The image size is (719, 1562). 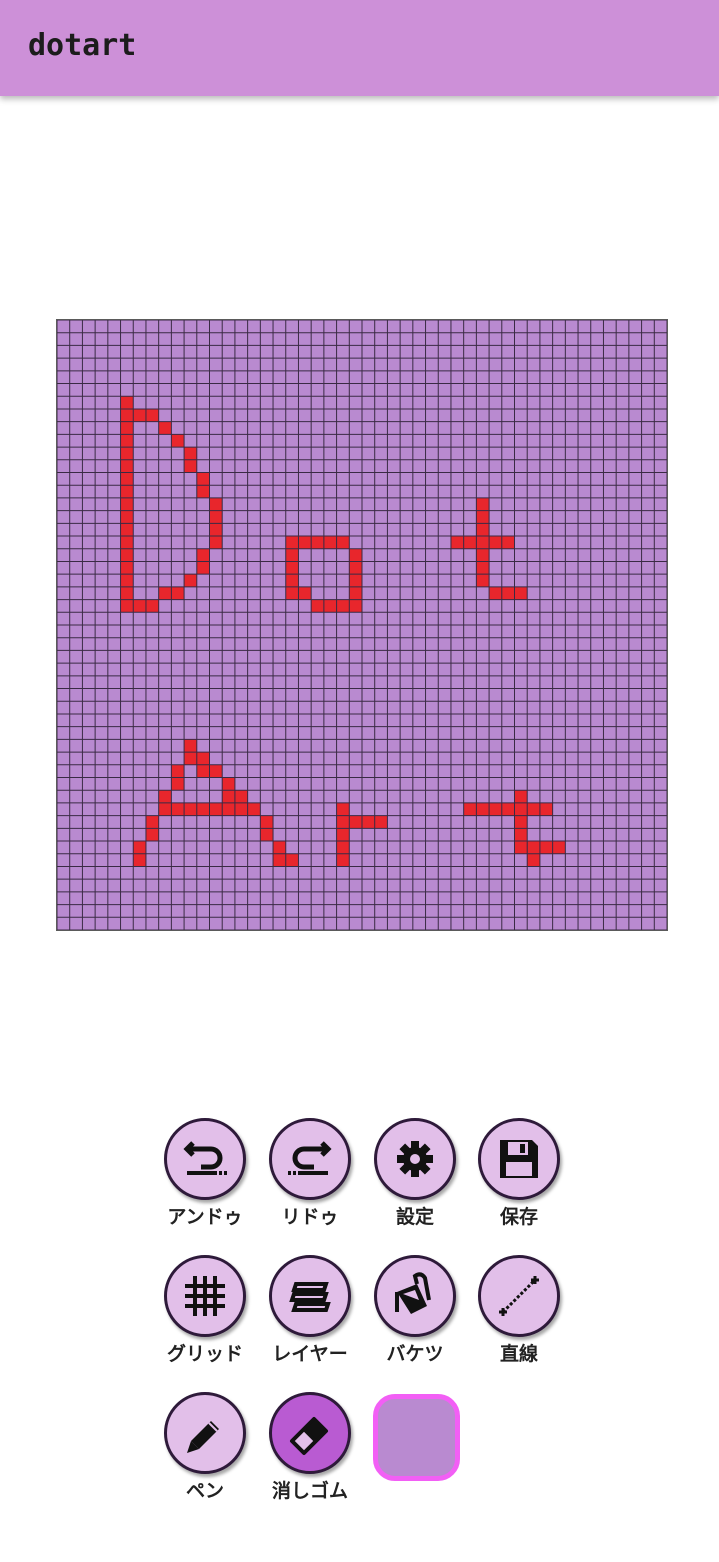 I want to click on pen-tool: ペン, so click(x=205, y=1447).